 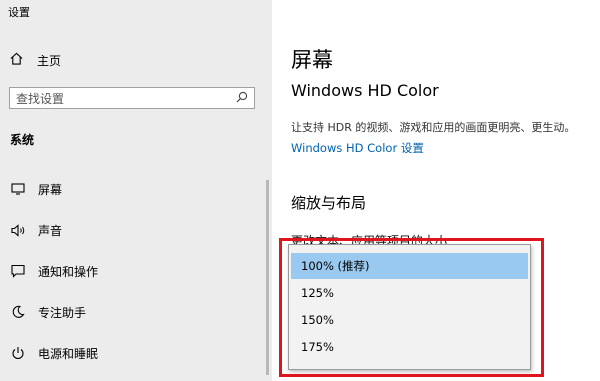 What do you see at coordinates (132, 98) in the screenshot?
I see `search-input: 查找设置` at bounding box center [132, 98].